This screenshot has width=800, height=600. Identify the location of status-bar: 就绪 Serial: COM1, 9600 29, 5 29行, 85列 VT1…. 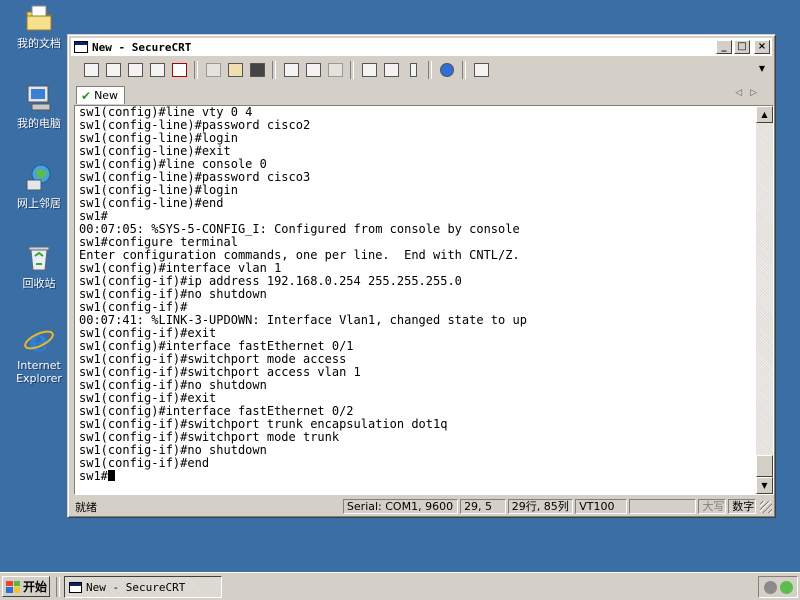
(421, 506).